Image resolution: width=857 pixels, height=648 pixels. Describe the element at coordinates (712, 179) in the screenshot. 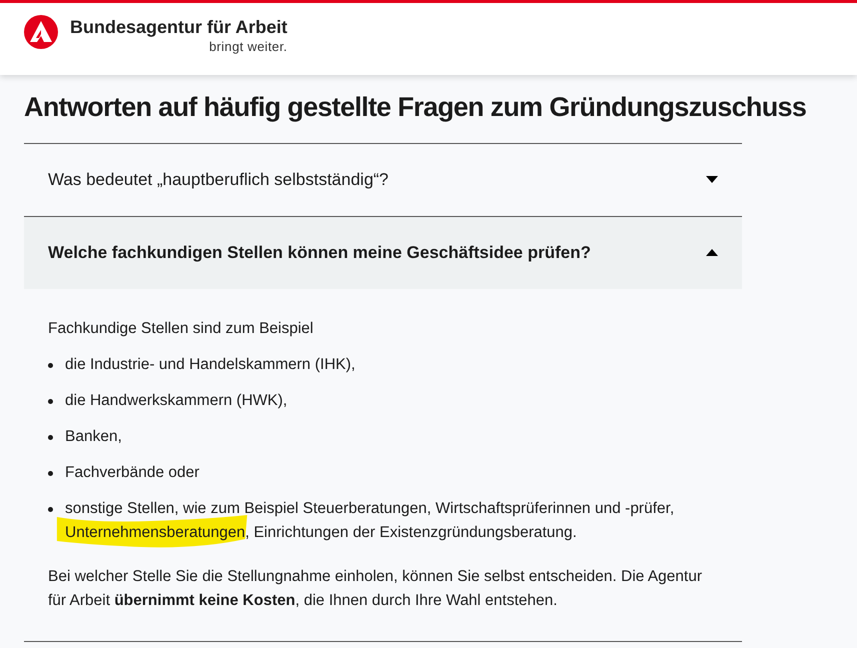

I see `caret-down-icon` at that location.